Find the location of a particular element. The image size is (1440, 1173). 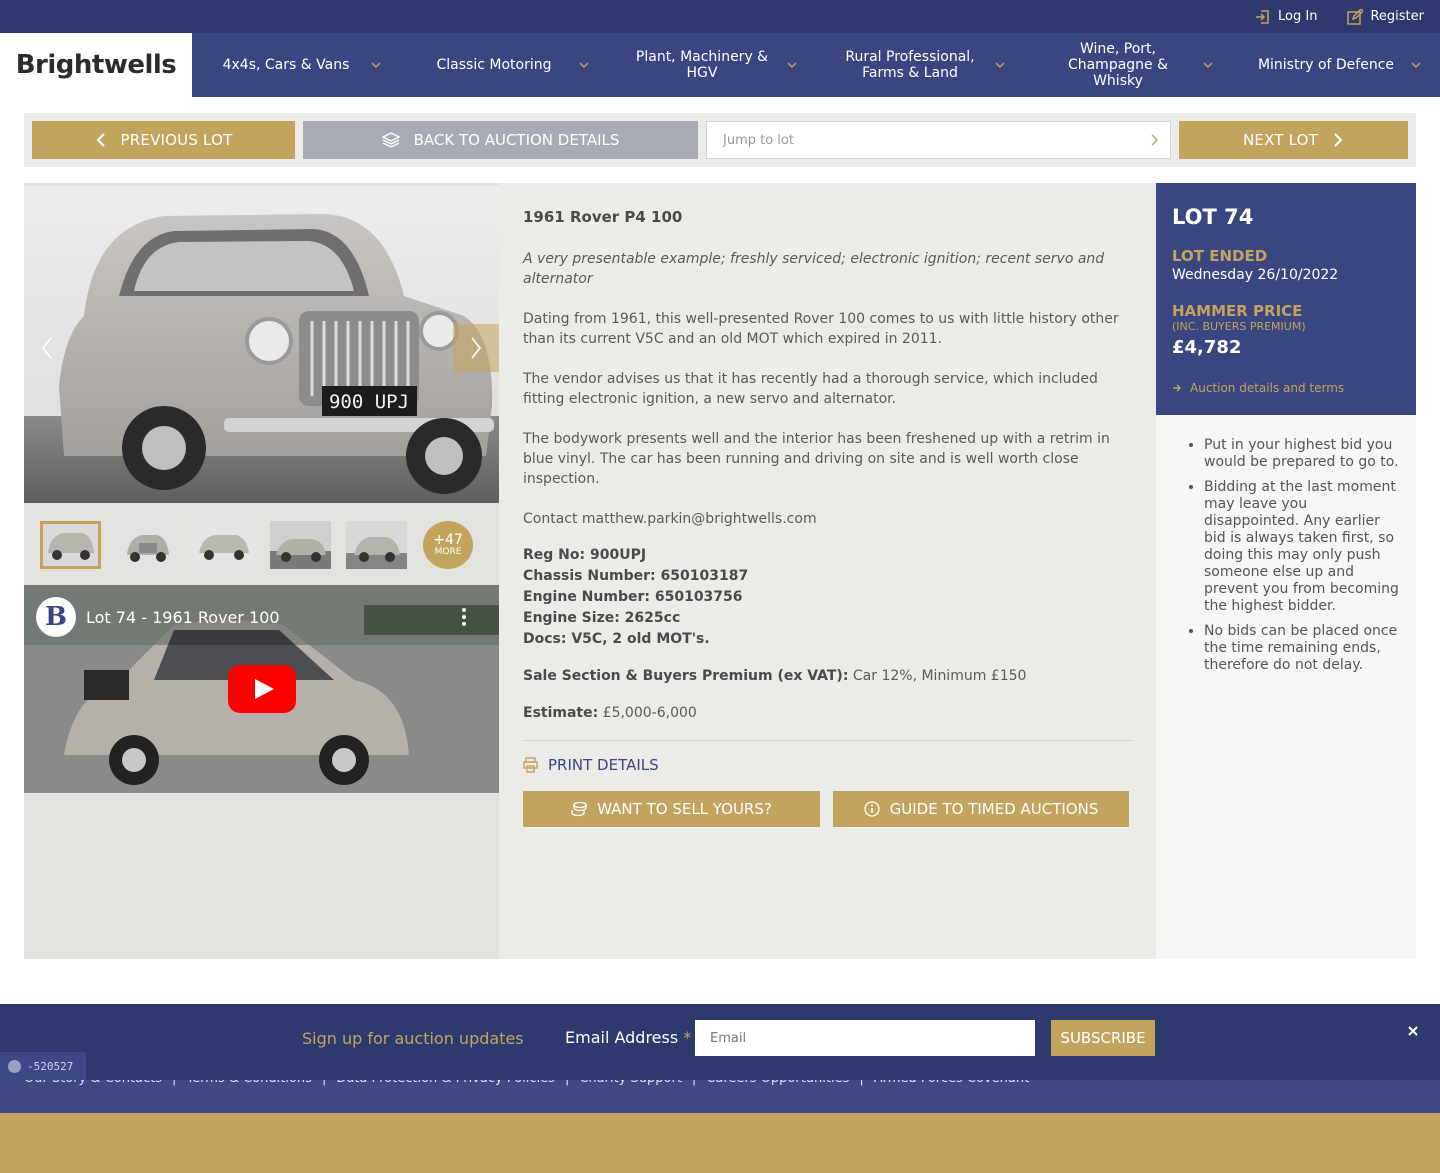

subscribe-label: Subscribe is located at coordinates (1103, 1038).